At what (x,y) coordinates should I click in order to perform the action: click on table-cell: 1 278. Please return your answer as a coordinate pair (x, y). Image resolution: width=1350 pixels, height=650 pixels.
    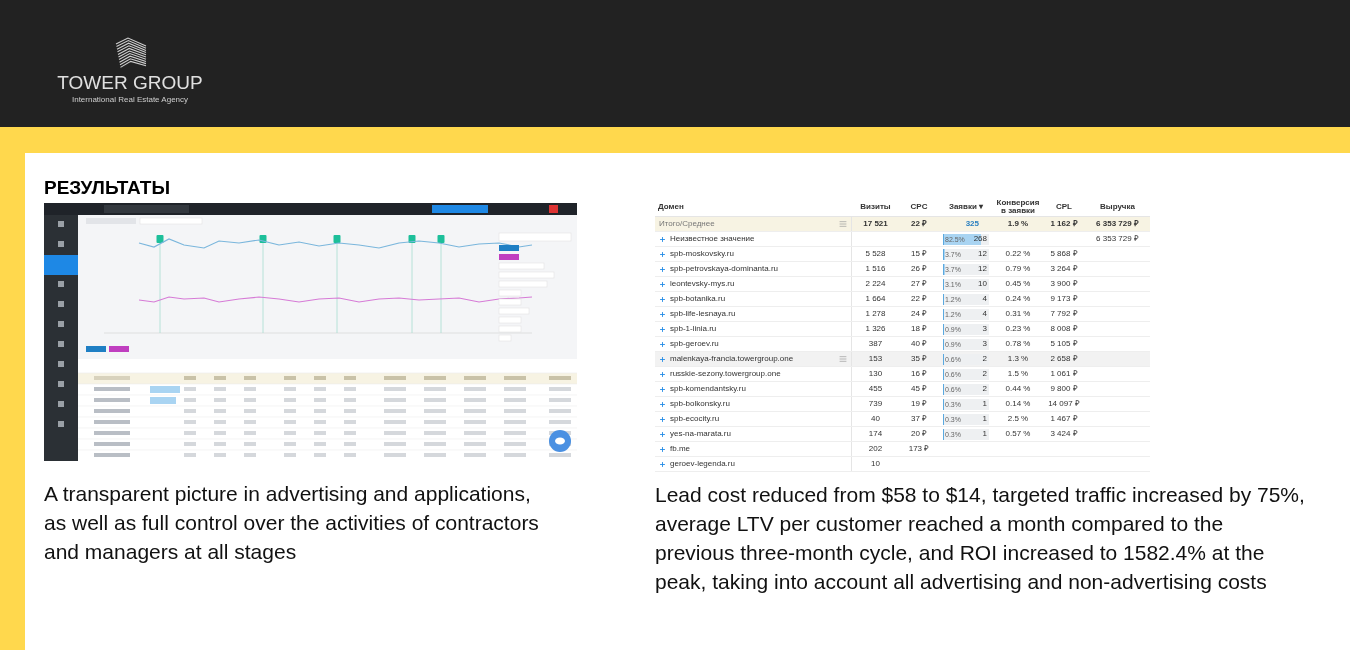
    Looking at the image, I should click on (875, 314).